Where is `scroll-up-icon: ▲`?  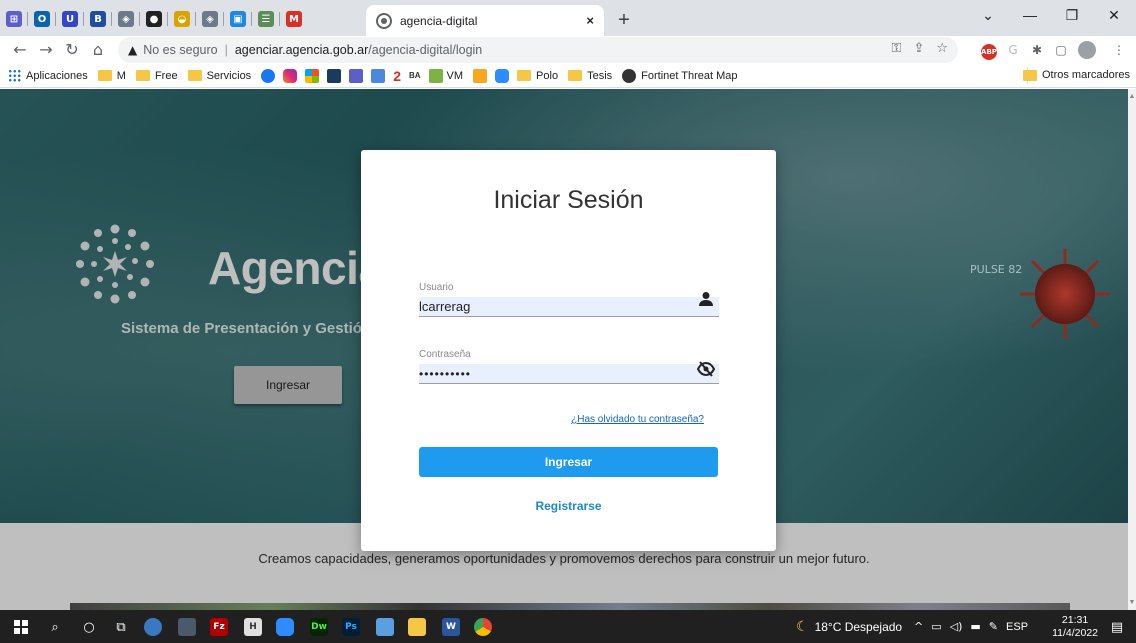
scroll-up-icon: ▲ is located at coordinates (1132, 96).